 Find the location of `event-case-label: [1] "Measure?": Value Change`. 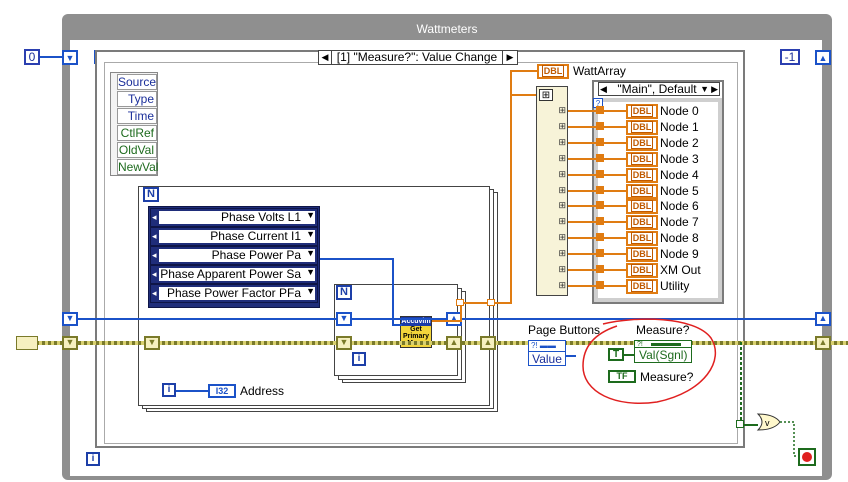

event-case-label: [1] "Measure?": Value Change is located at coordinates (417, 57).